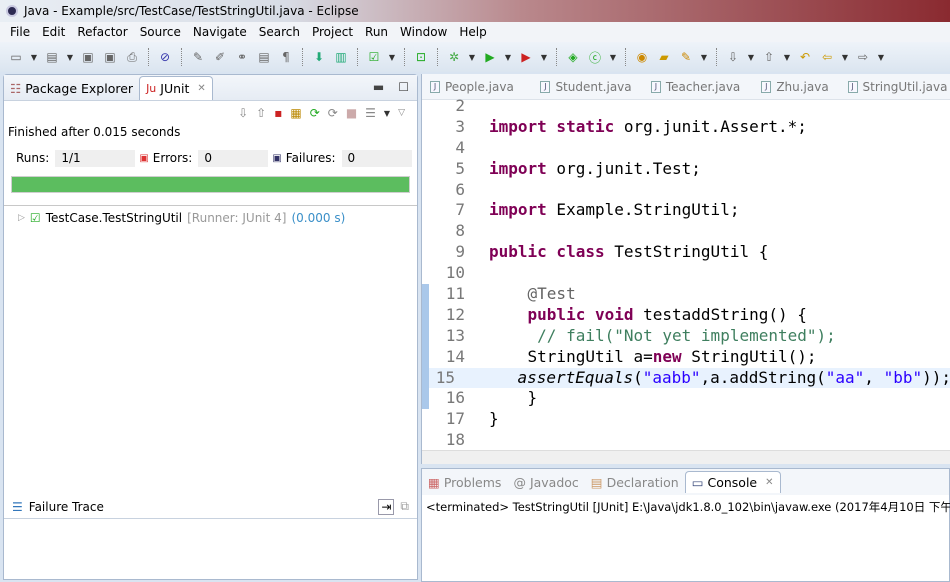  Describe the element at coordinates (261, 113) in the screenshot. I see `previous-failure-icon: ⇧` at that location.